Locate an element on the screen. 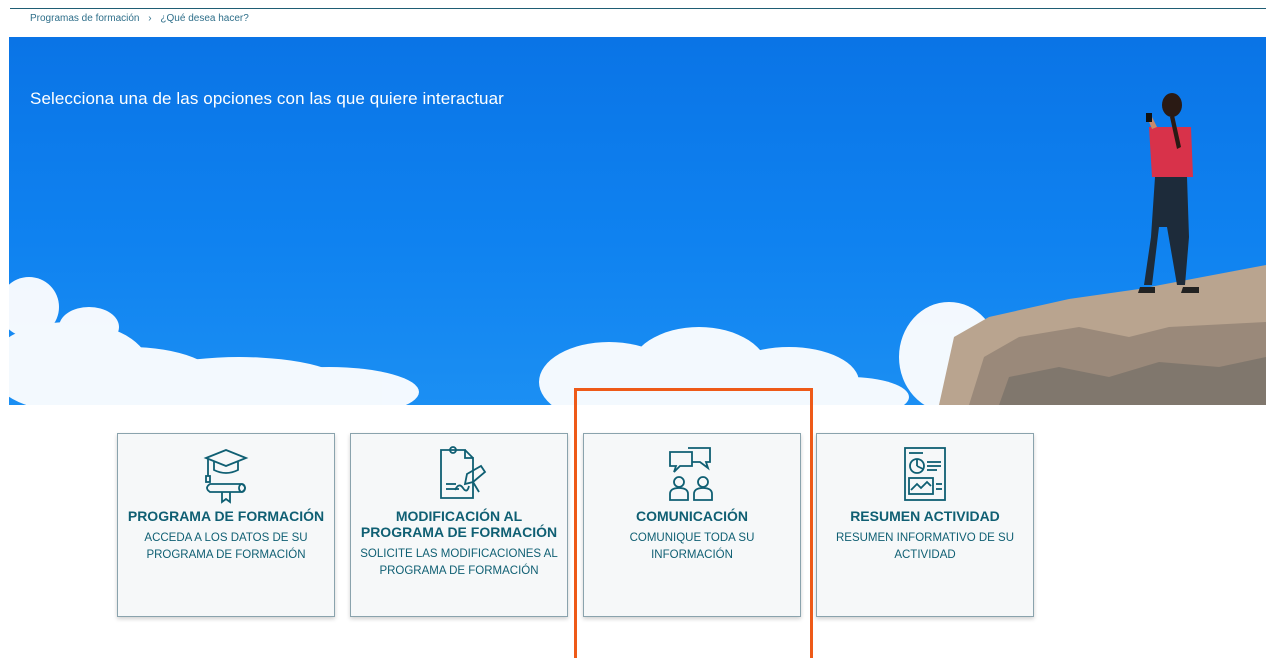 The width and height of the screenshot is (1266, 658). card-title-text: MODIFICACIÓN AL PROGRAMA DE FORMACIÓN is located at coordinates (459, 524).